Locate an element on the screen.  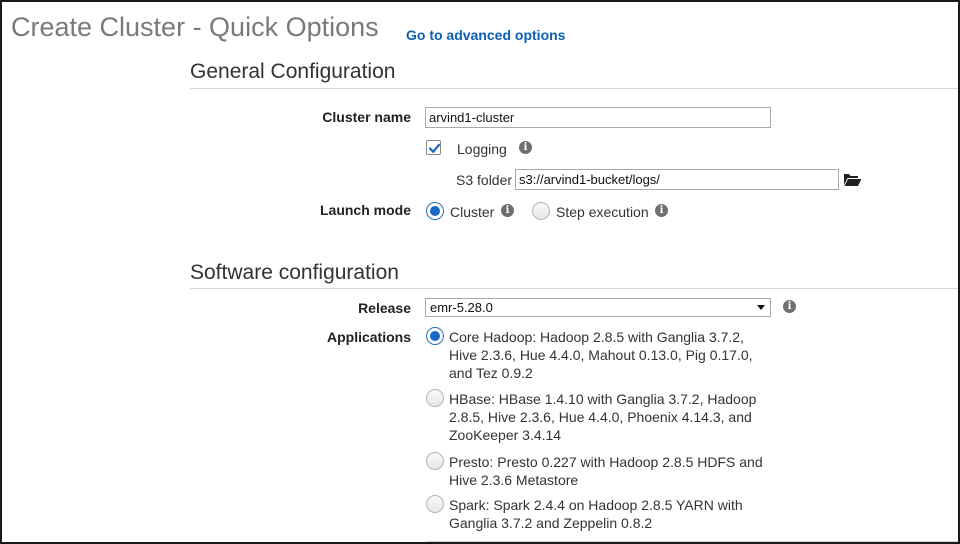
application-text-line: ZooKeeper 3.4.14 is located at coordinates (505, 435).